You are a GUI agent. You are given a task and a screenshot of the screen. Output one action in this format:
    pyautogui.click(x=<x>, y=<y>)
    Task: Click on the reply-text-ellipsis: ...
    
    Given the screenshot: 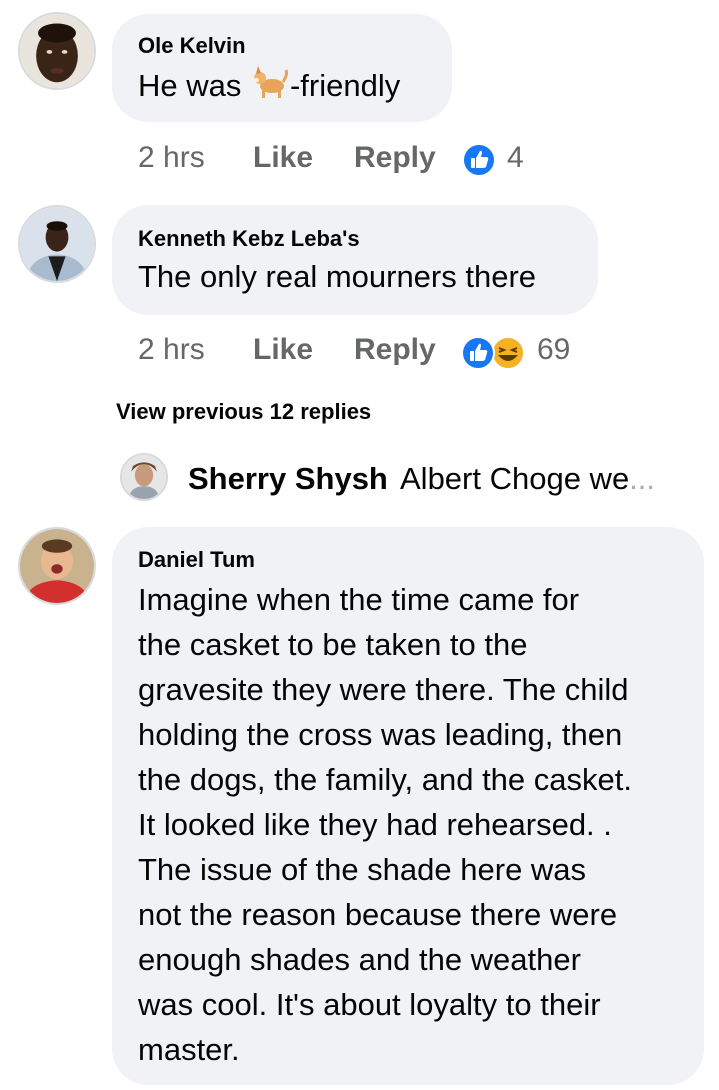 What is the action you would take?
    pyautogui.click(x=642, y=478)
    